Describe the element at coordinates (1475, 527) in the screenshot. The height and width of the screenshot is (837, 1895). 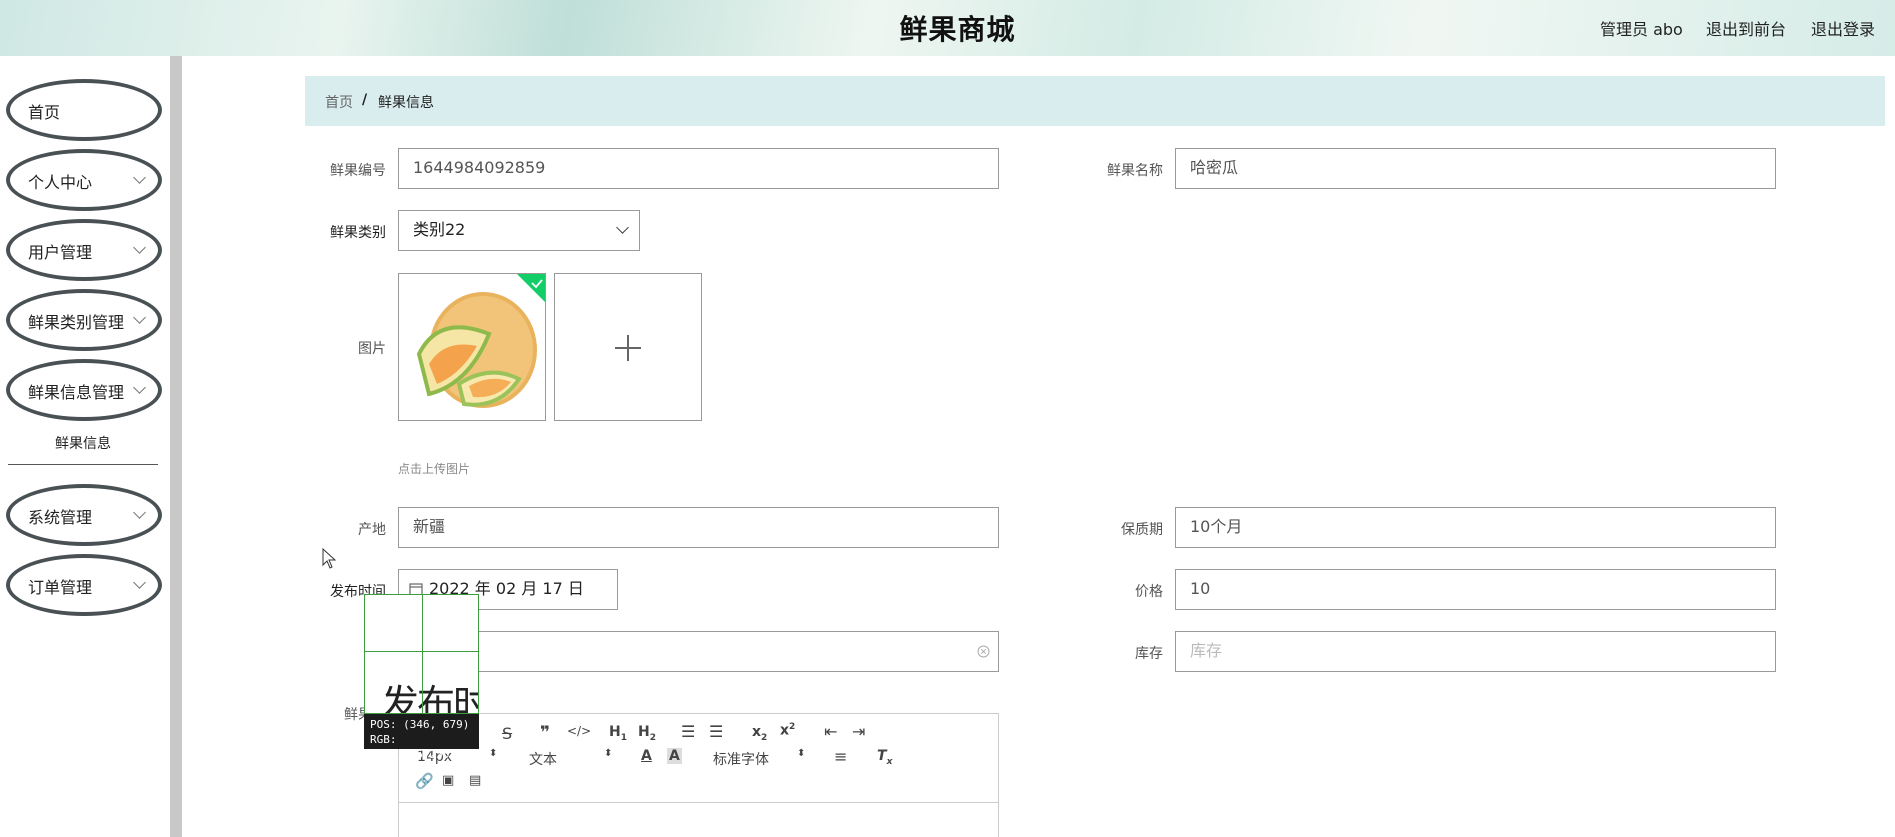
I see `shelf-life-input: 10个月` at that location.